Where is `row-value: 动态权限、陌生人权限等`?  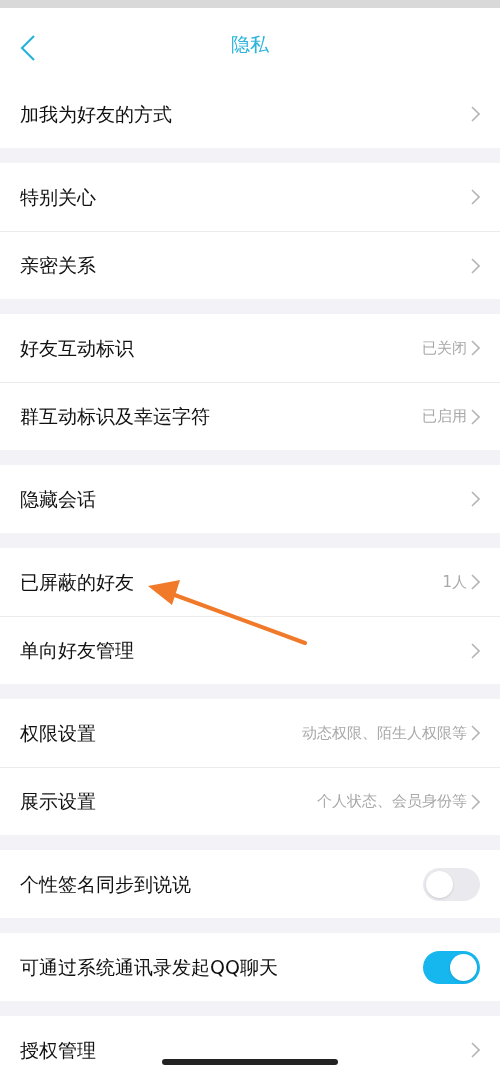
row-value: 动态权限、陌生人权限等 is located at coordinates (384, 733).